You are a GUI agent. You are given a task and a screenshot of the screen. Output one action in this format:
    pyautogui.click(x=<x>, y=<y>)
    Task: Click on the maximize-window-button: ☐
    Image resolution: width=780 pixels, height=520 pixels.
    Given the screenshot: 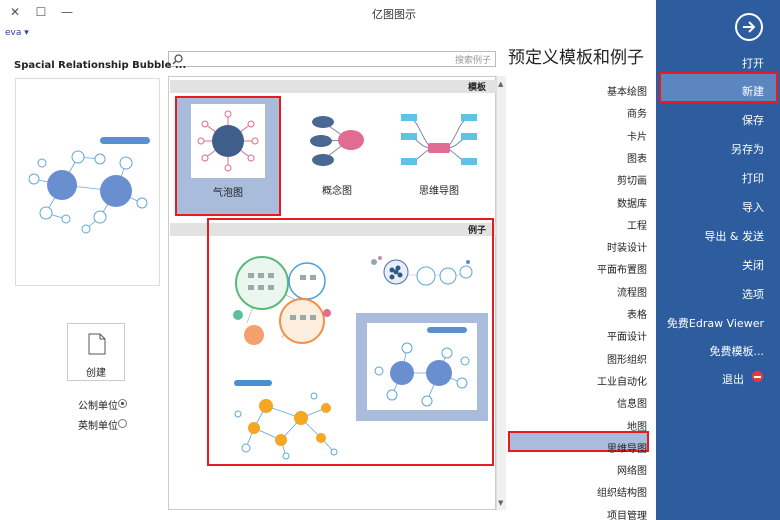 What is the action you would take?
    pyautogui.click(x=41, y=12)
    